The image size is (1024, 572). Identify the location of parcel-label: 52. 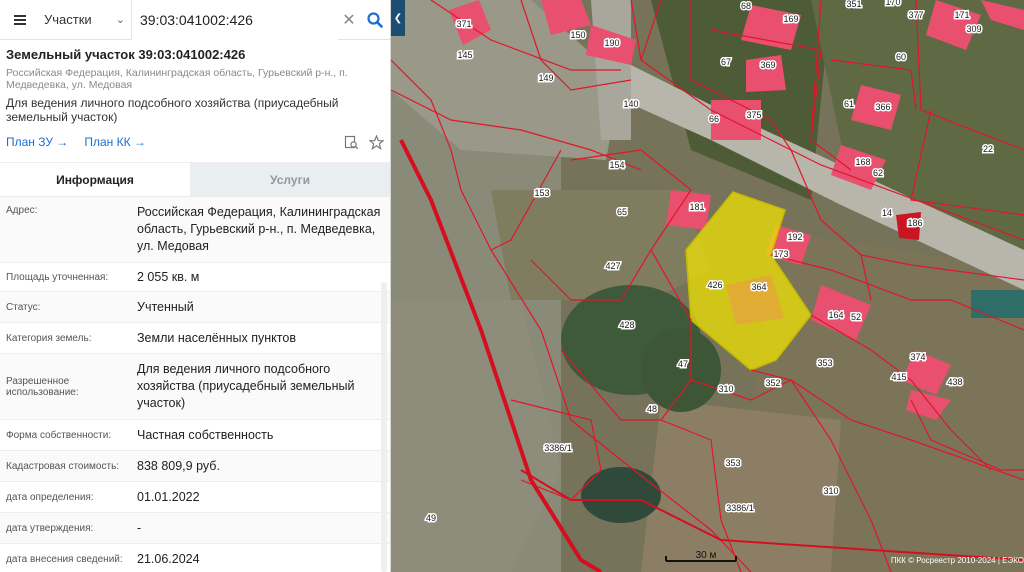
(856, 317).